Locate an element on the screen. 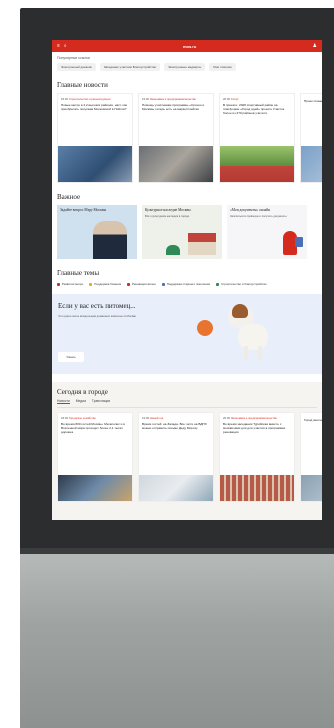  ball-illustration is located at coordinates (205, 328).